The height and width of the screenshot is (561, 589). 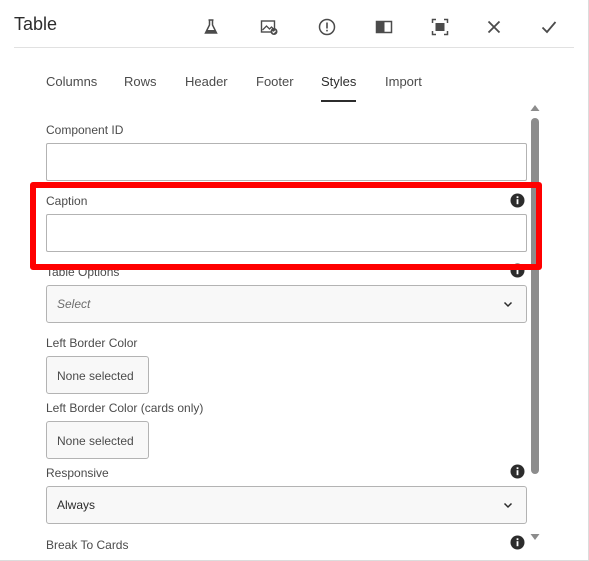 What do you see at coordinates (85, 130) in the screenshot?
I see `component-id-label: Component ID` at bounding box center [85, 130].